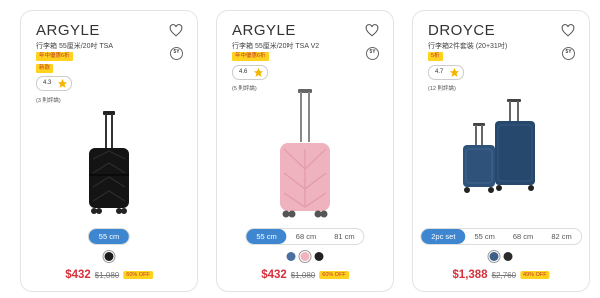  Describe the element at coordinates (47, 83) in the screenshot. I see `rating-value: 4.3` at that location.